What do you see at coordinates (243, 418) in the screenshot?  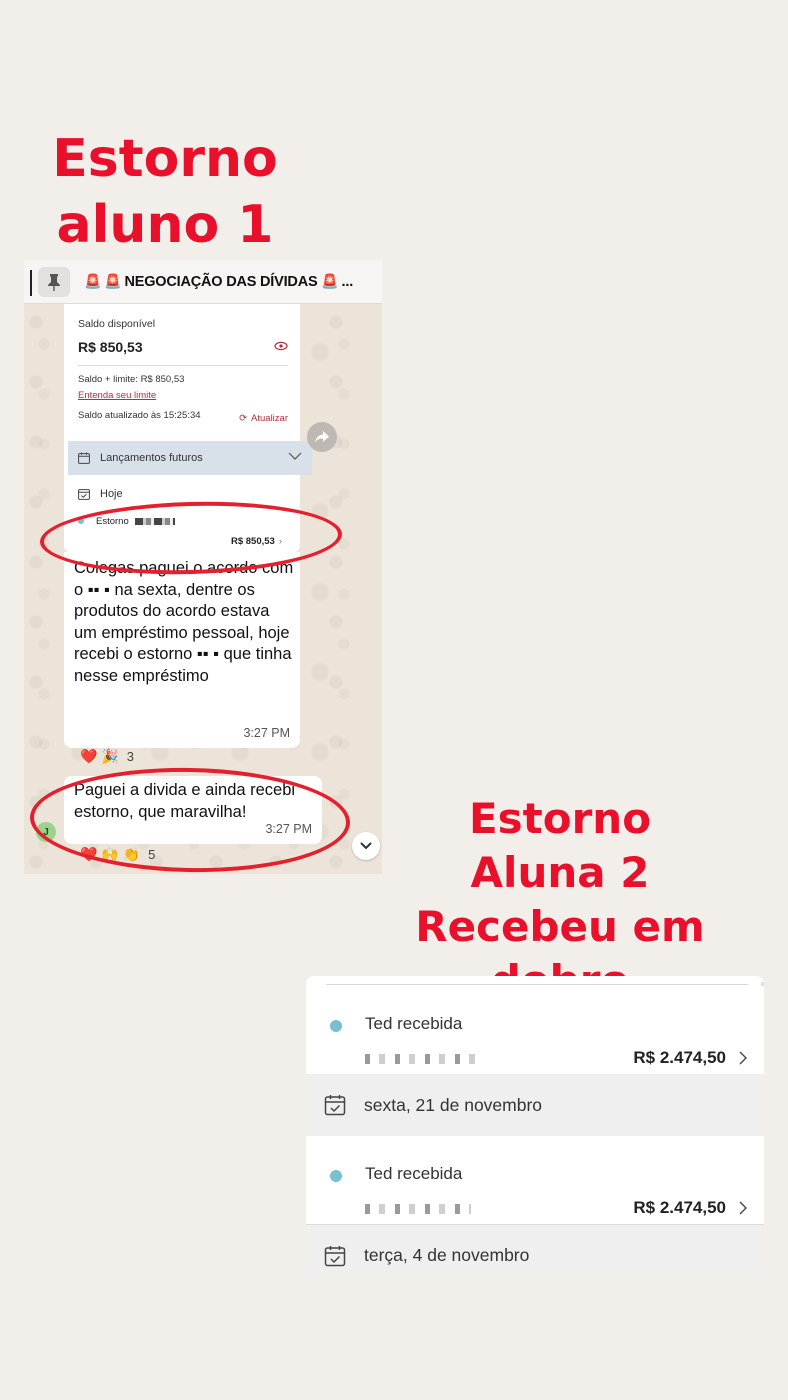 I see `refresh-icon: ⟳` at bounding box center [243, 418].